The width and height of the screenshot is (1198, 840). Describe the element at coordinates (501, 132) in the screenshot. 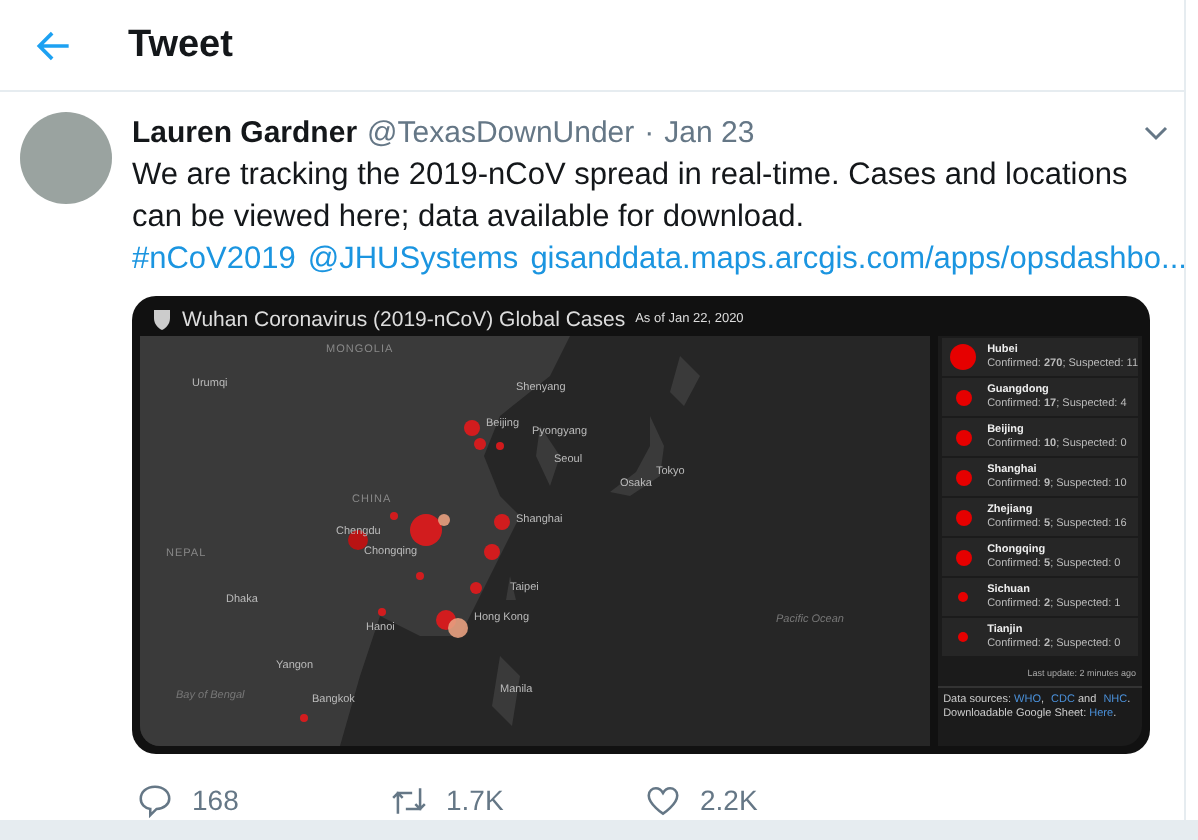

I see `author-handle: @TexasDownUnder` at that location.